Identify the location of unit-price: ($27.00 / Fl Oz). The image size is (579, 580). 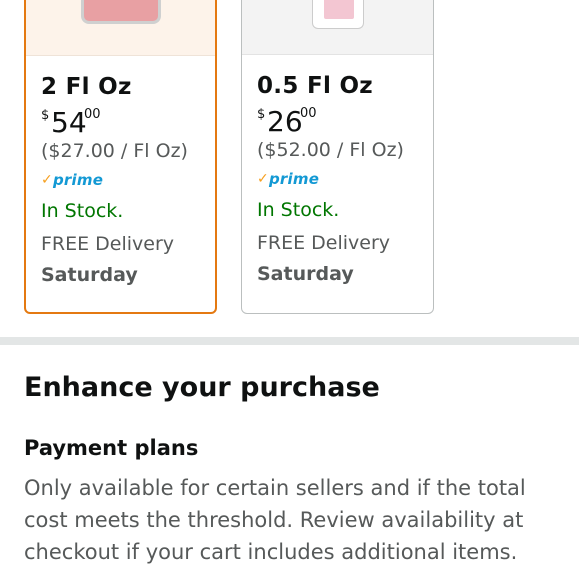
(114, 151).